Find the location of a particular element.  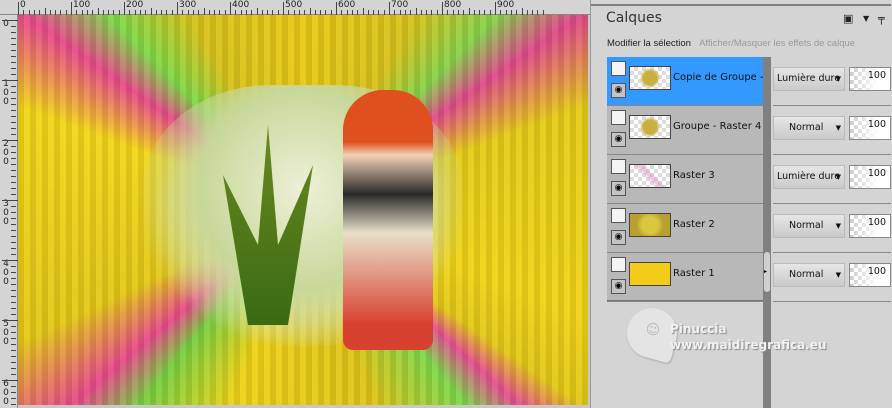

dropdown-icon: ▼ is located at coordinates (866, 18).